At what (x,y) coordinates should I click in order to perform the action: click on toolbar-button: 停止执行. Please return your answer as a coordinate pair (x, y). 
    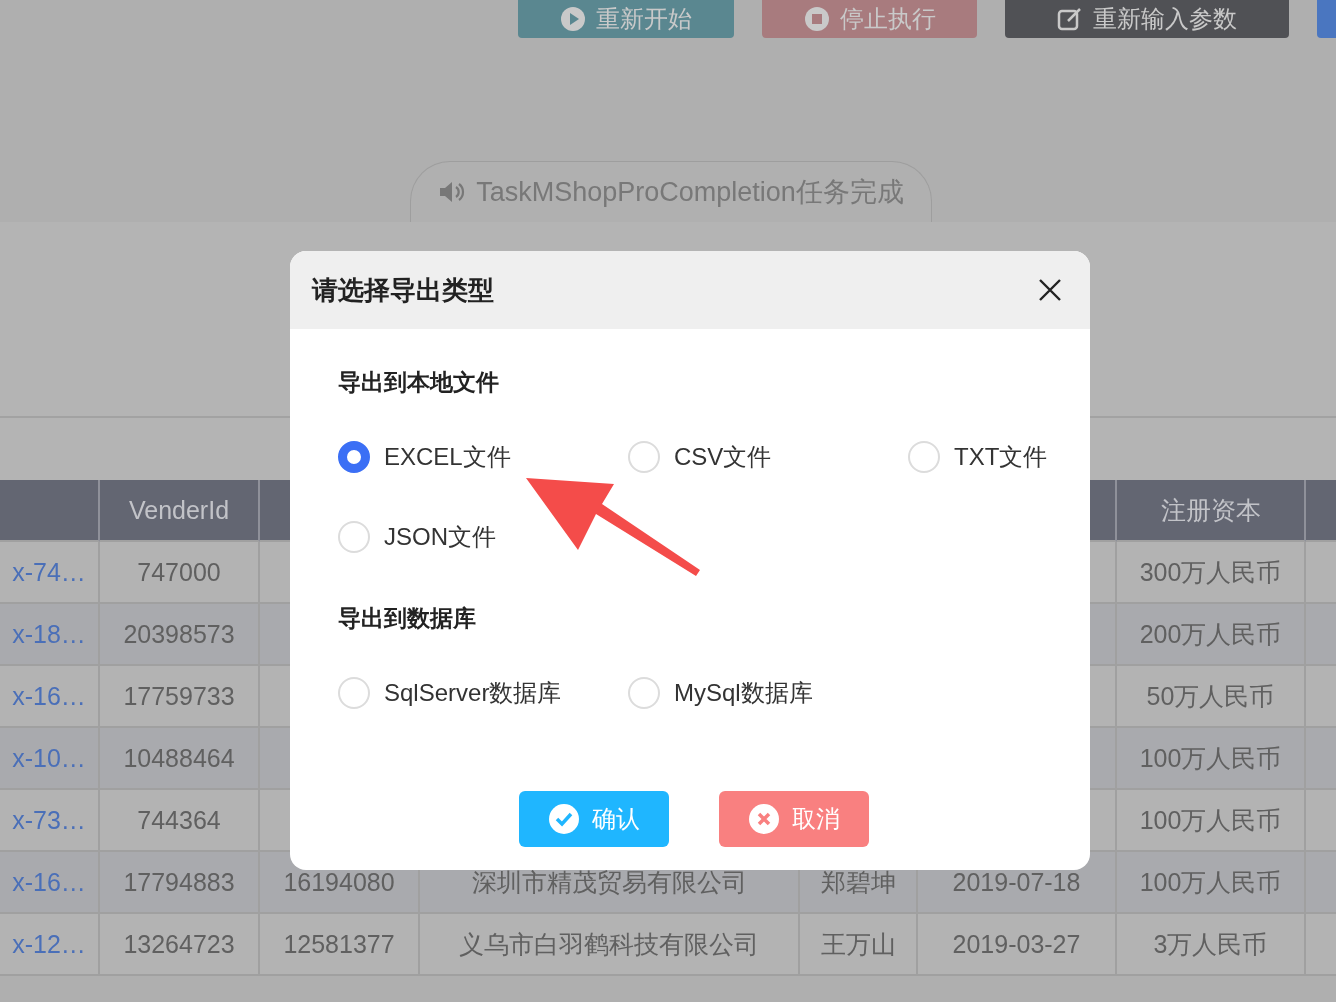
    Looking at the image, I should click on (869, 19).